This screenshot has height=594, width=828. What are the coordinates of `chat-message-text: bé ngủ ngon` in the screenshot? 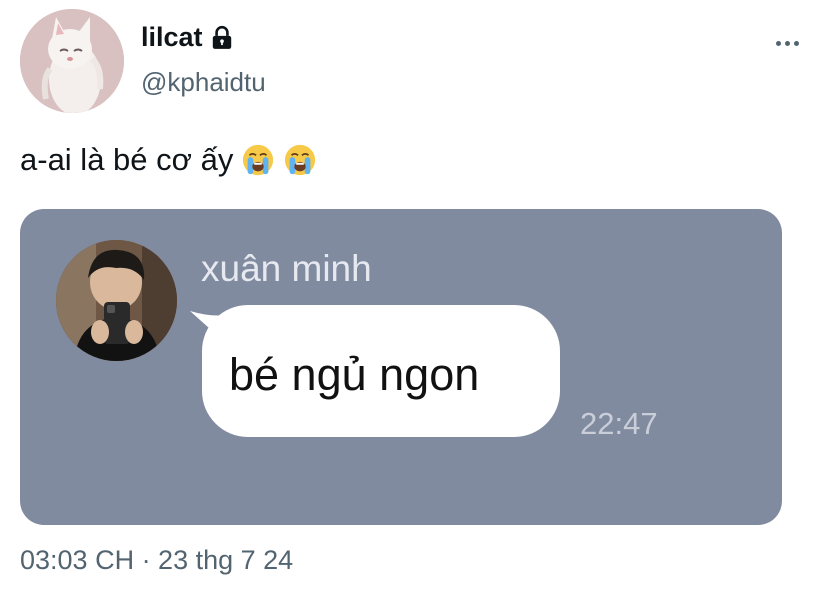 It's located at (354, 374).